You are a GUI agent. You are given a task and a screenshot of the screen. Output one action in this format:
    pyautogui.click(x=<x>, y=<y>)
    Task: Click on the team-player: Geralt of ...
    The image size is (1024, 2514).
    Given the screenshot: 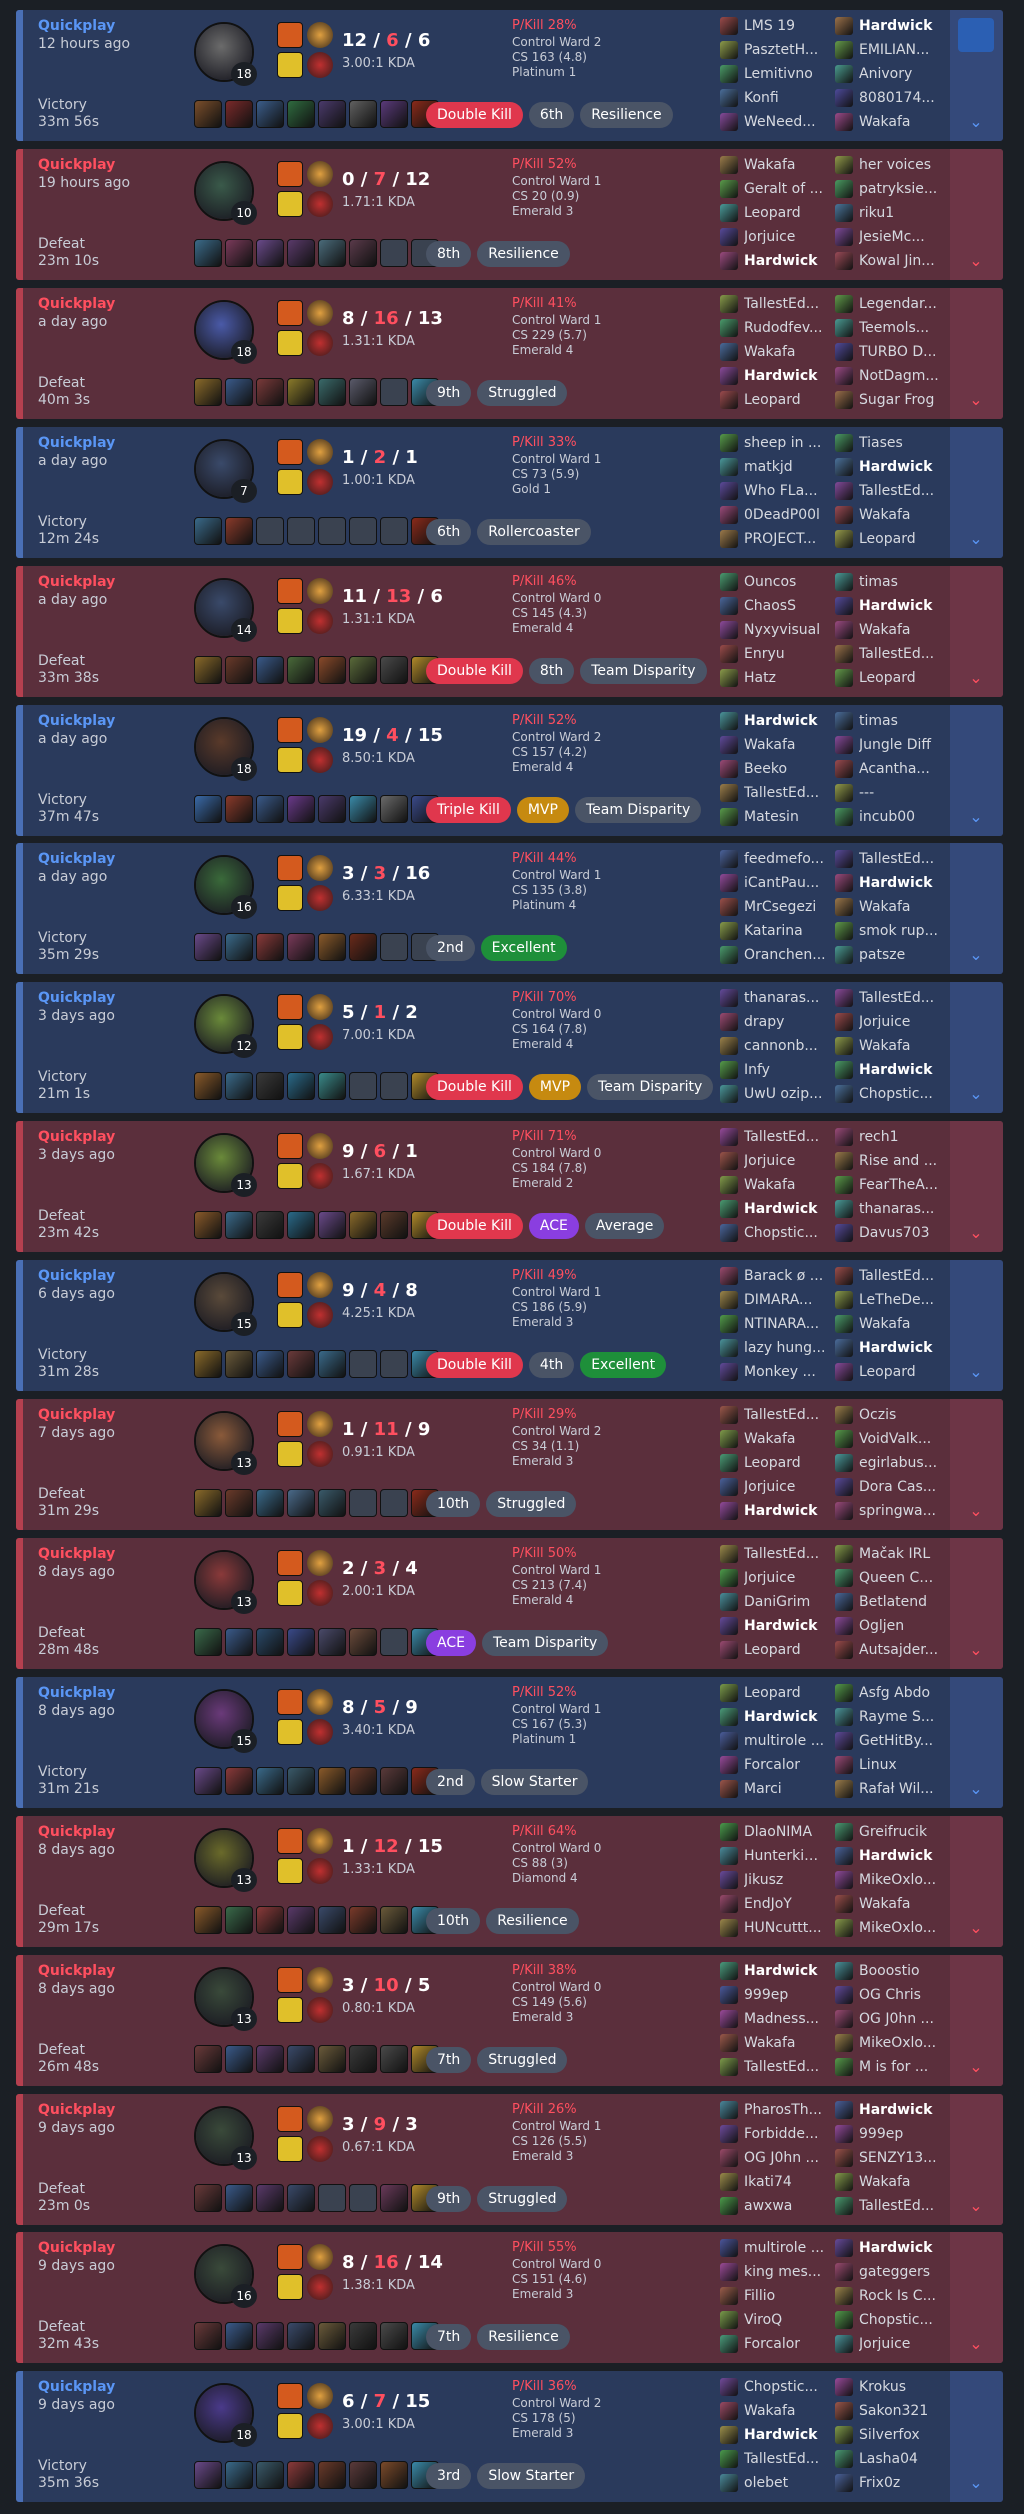 What is the action you would take?
    pyautogui.click(x=773, y=189)
    